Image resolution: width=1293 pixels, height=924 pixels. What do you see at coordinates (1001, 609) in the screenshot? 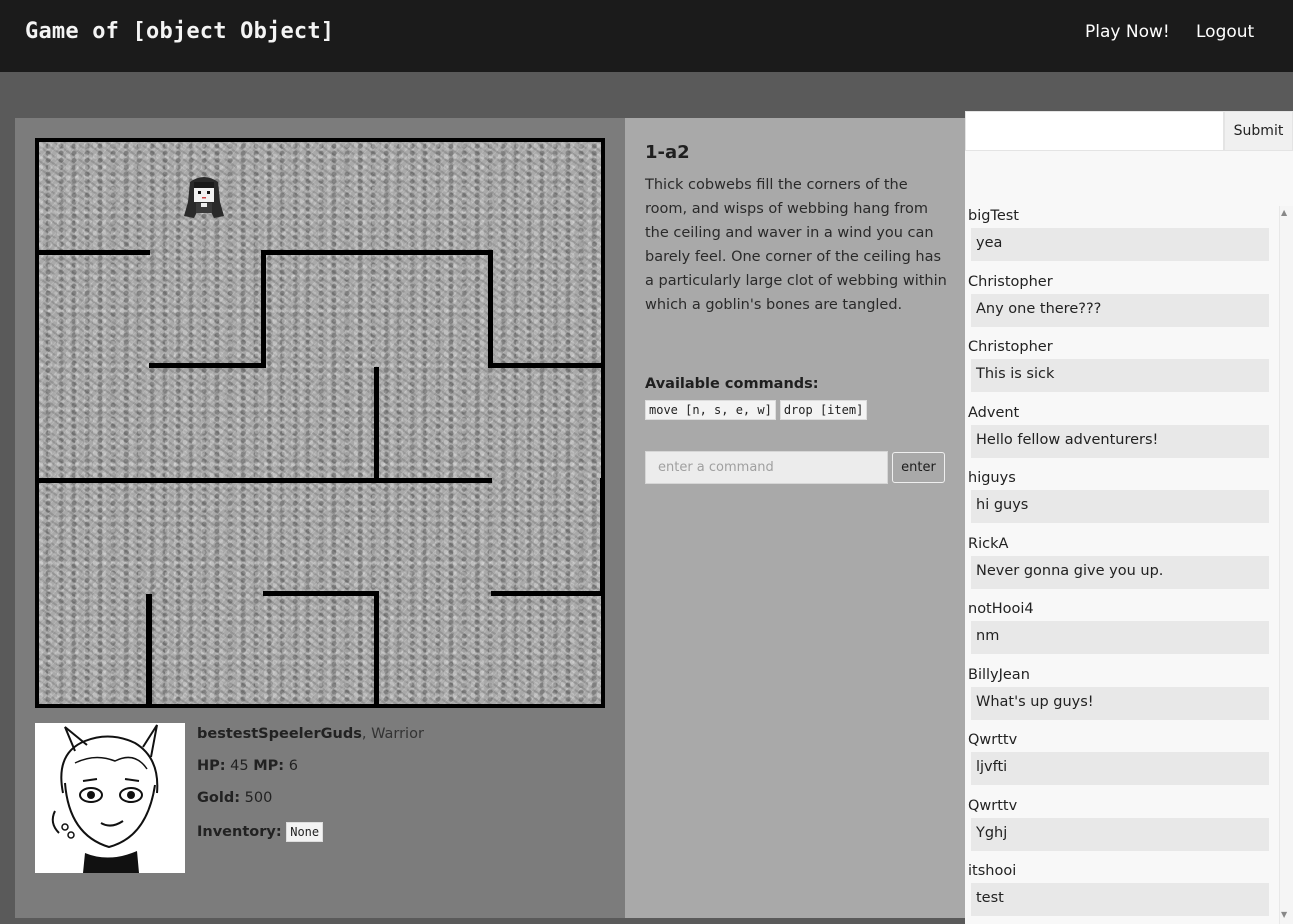
I see `chat-username: notHooi4` at bounding box center [1001, 609].